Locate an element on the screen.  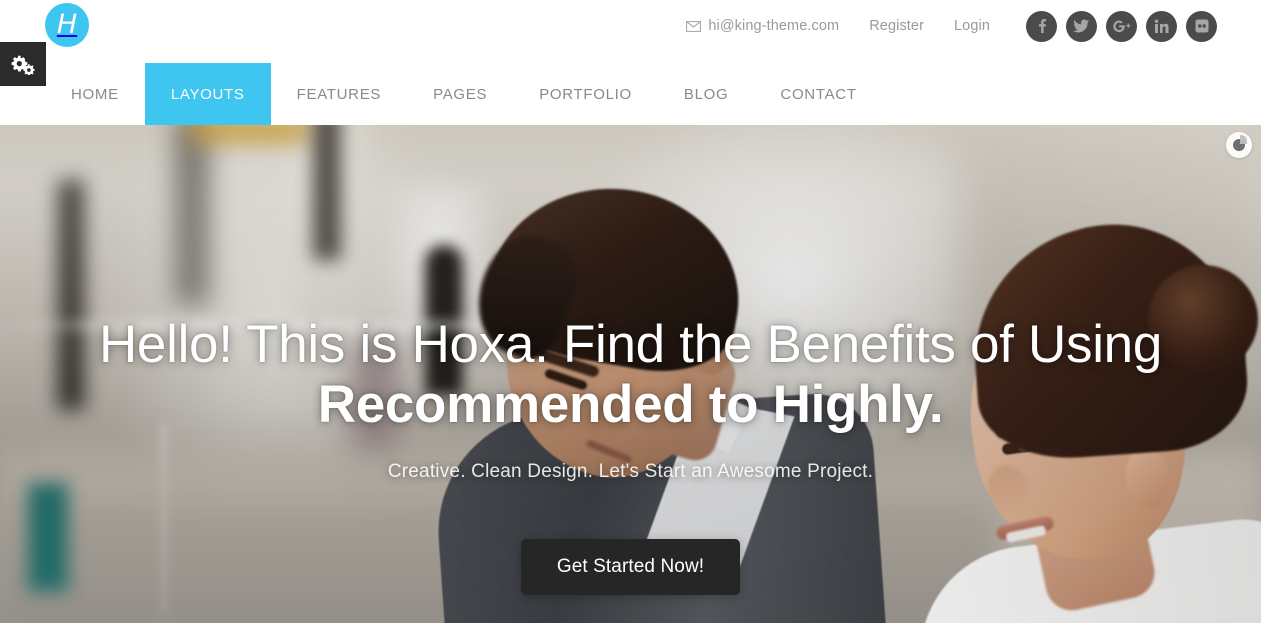
gears-icon is located at coordinates (23, 65).